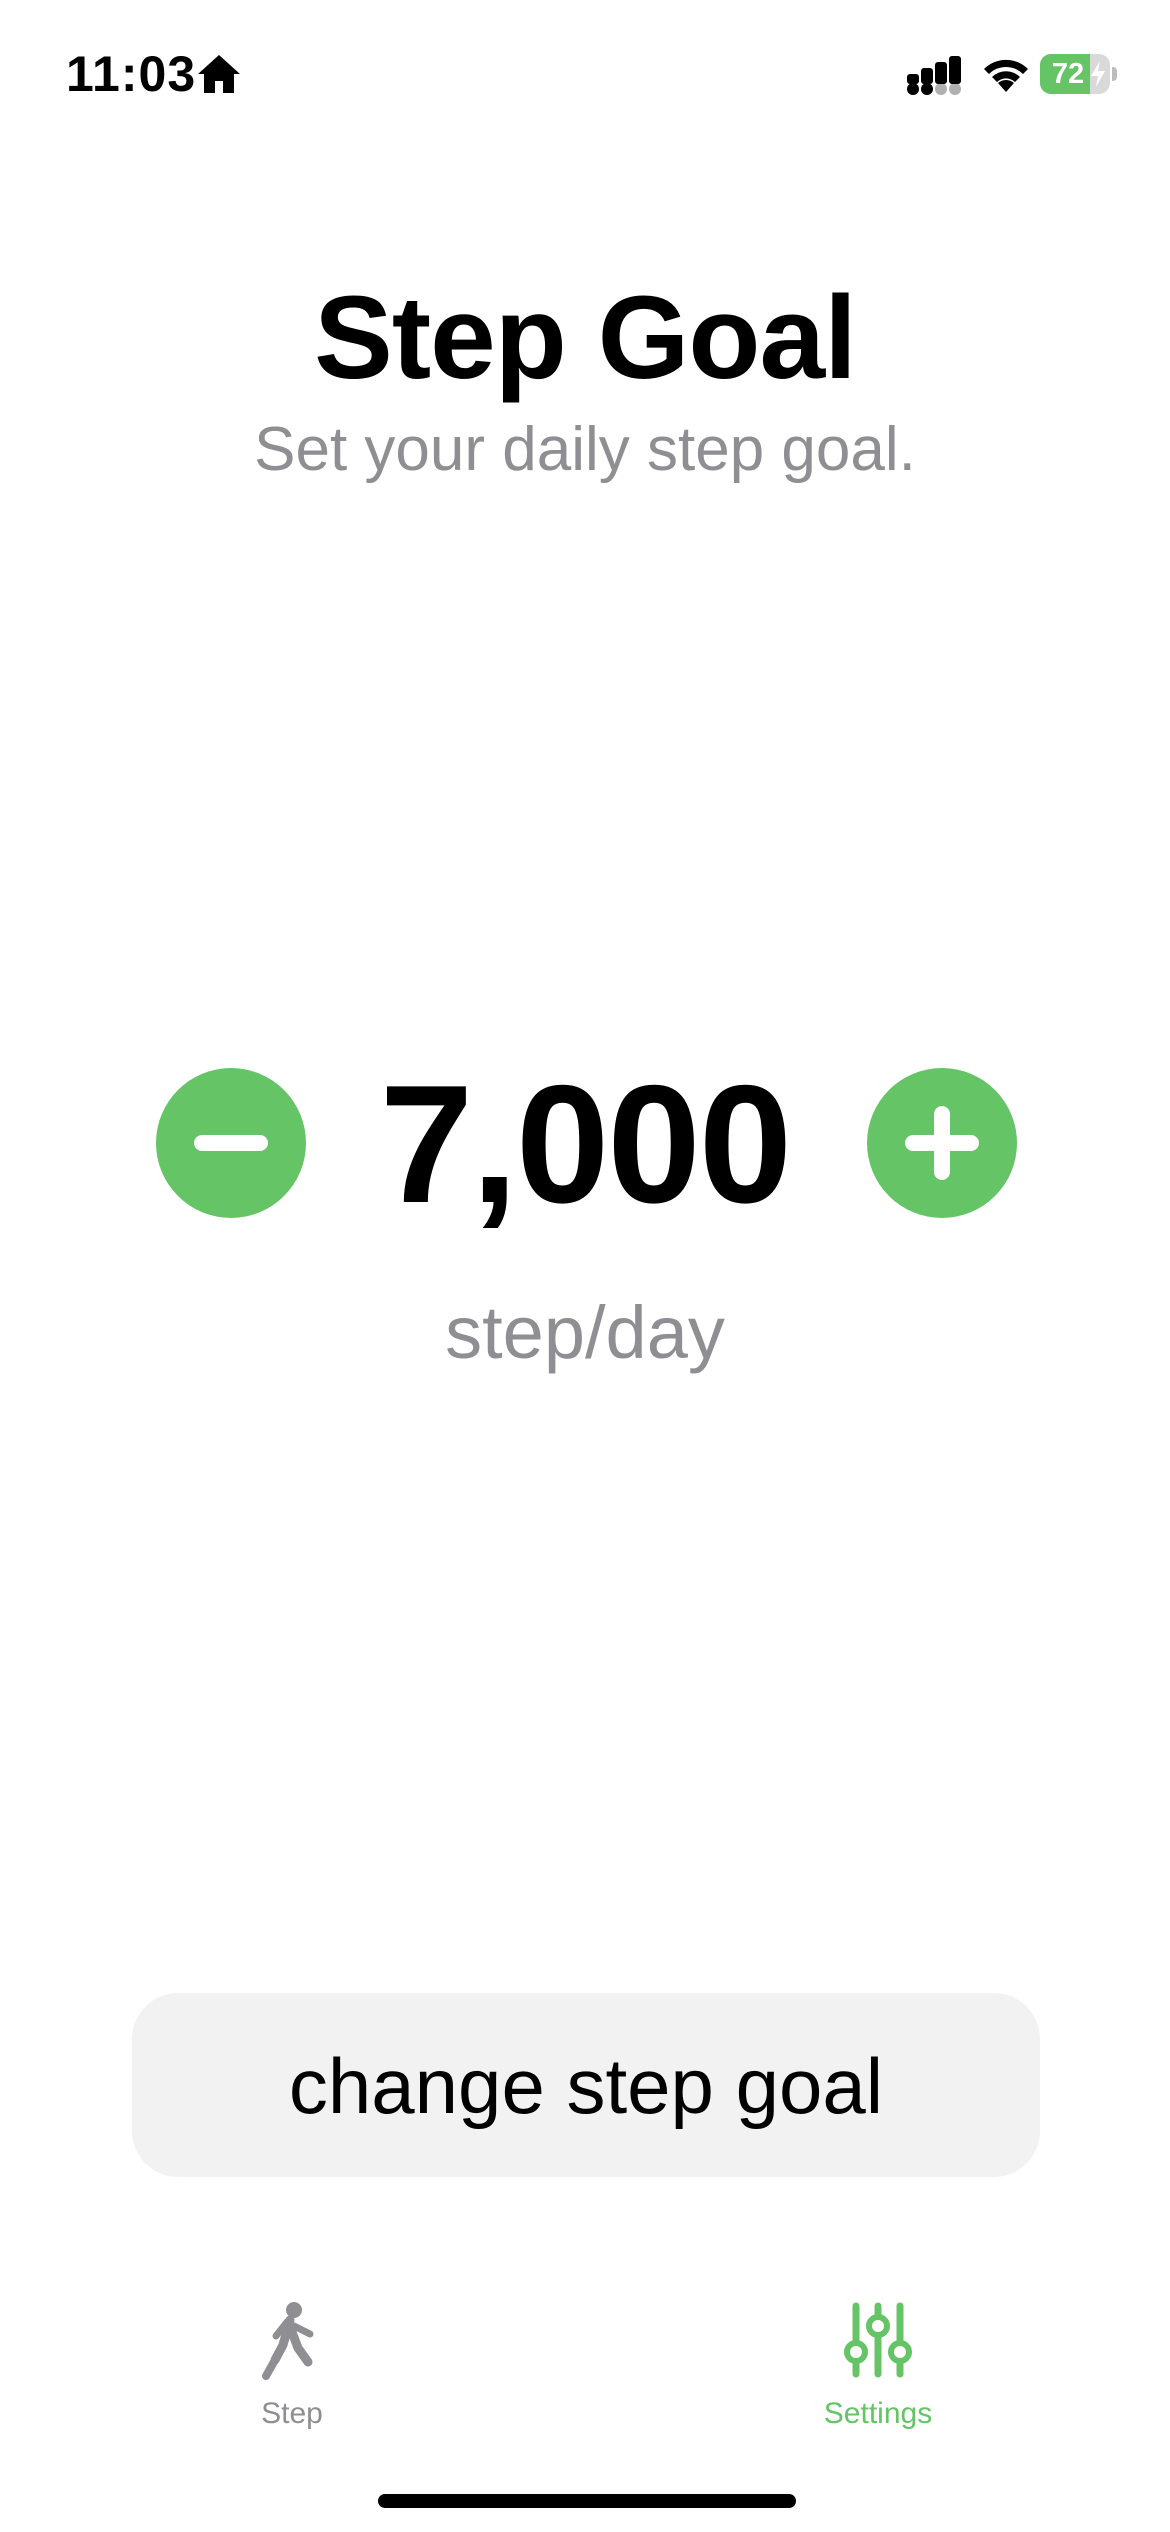 This screenshot has height=2532, width=1170. Describe the element at coordinates (585, 1332) in the screenshot. I see `step-goal-unit: step/day` at that location.